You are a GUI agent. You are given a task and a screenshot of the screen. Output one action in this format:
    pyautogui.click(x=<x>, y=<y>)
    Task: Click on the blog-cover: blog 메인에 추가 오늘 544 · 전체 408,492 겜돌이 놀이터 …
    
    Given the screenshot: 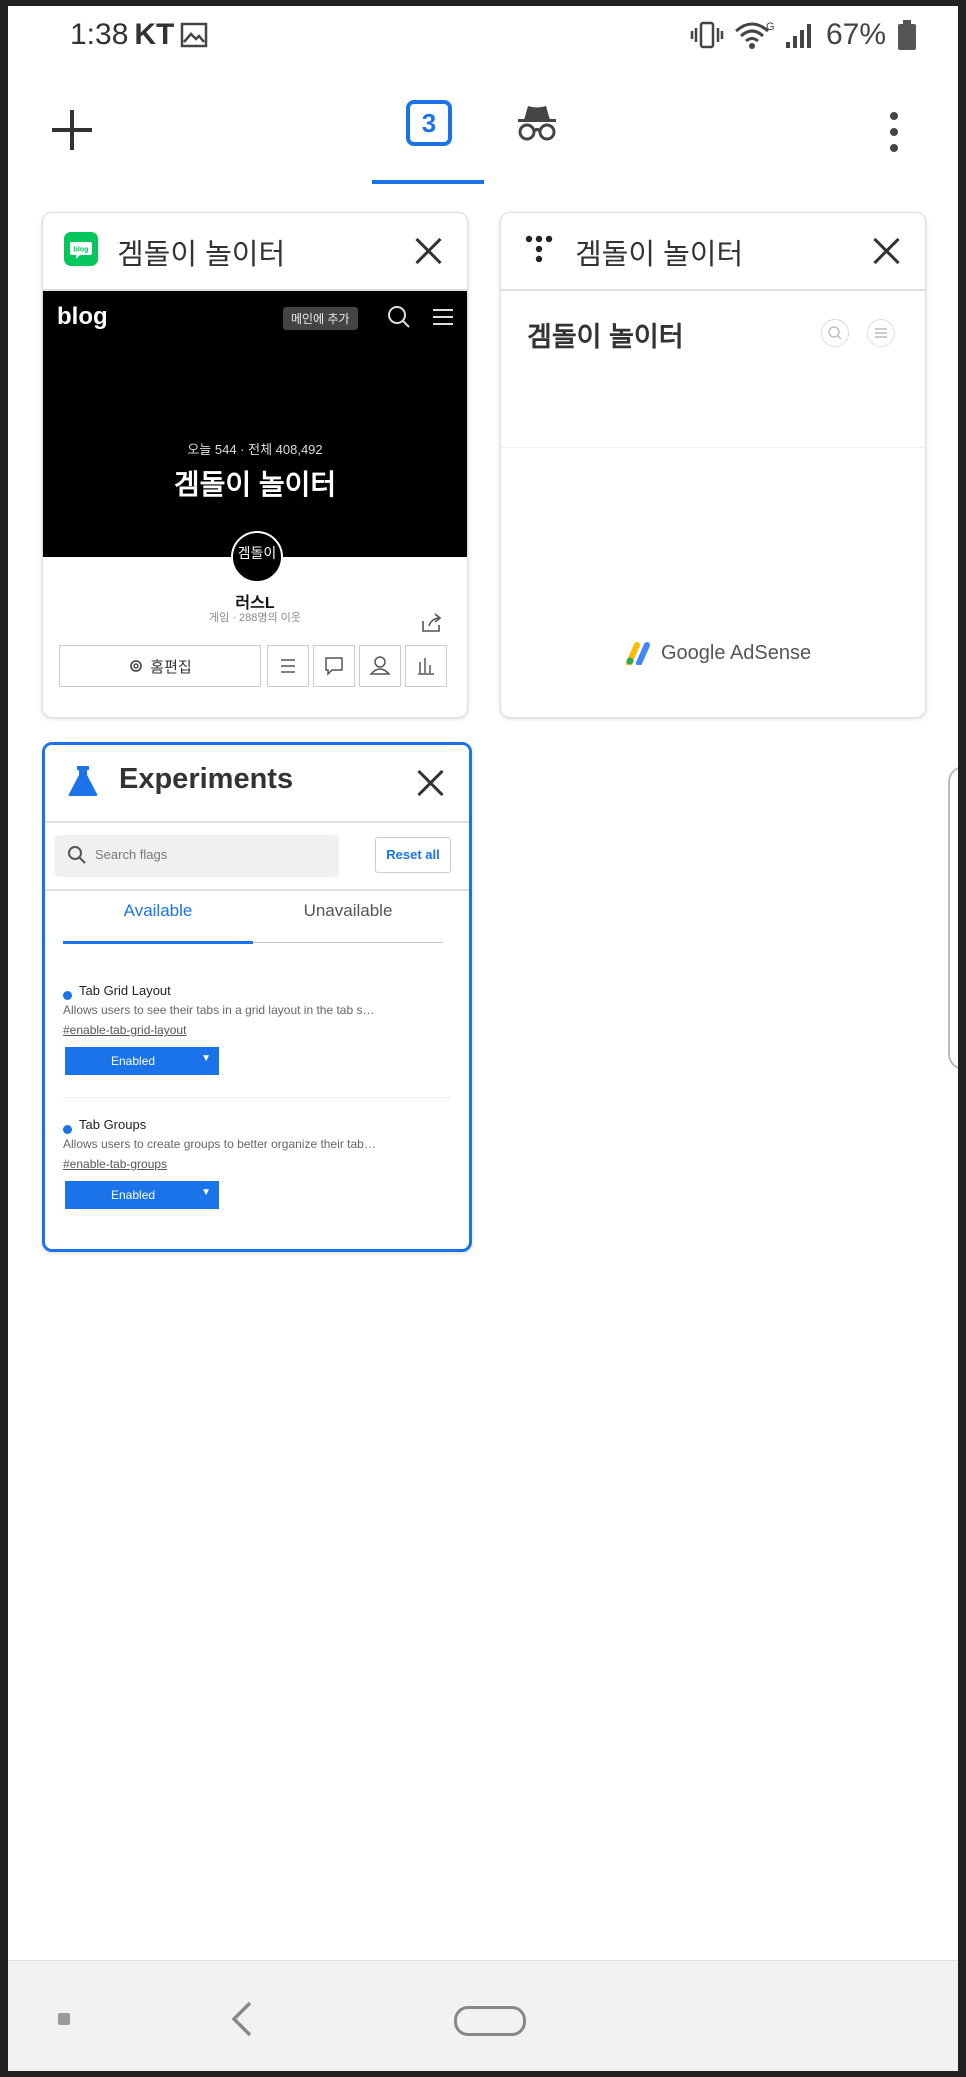 What is the action you would take?
    pyautogui.click(x=255, y=437)
    